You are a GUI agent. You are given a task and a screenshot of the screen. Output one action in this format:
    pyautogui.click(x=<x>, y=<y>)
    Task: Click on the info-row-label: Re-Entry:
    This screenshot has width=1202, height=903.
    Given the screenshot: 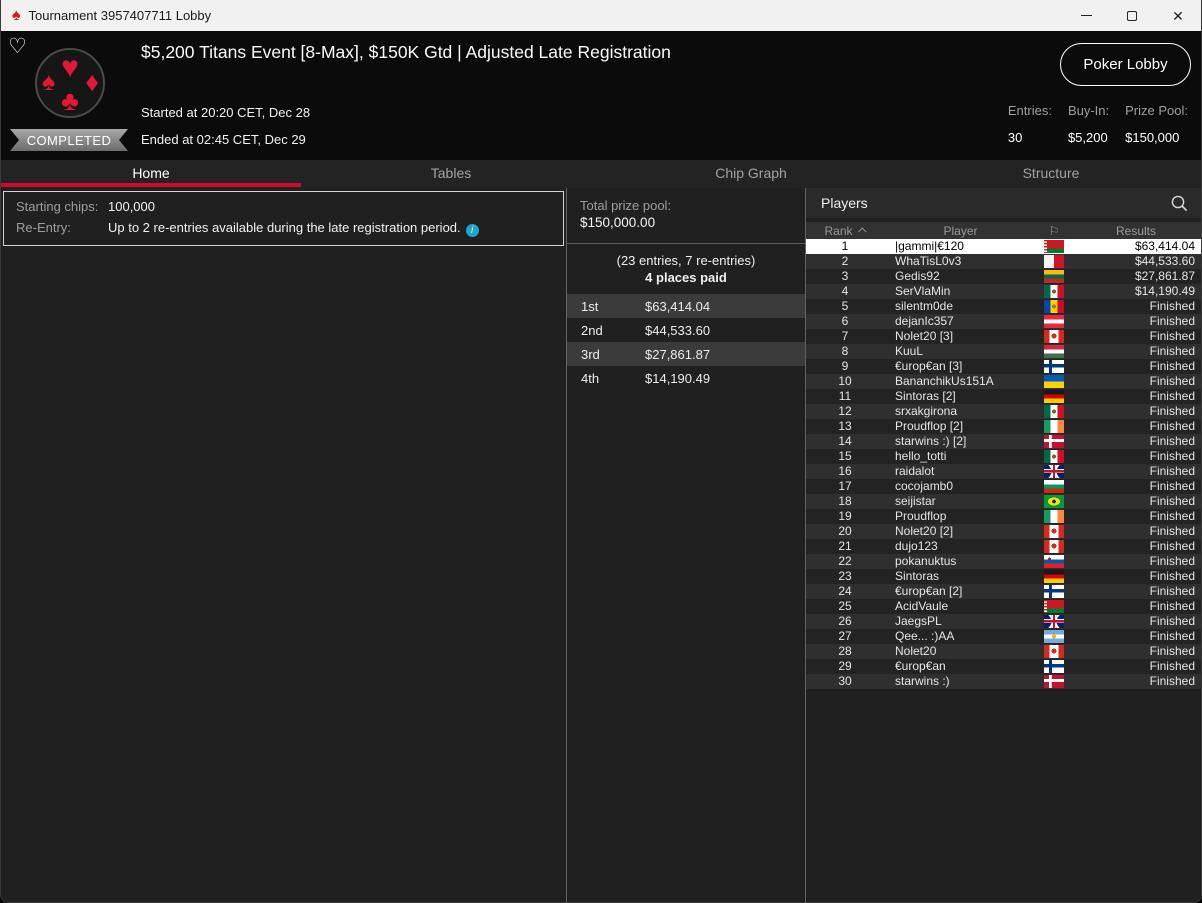 What is the action you would take?
    pyautogui.click(x=43, y=227)
    